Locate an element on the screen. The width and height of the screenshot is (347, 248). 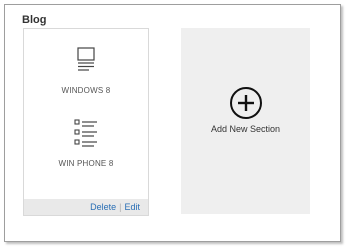
edit-link: Edit is located at coordinates (132, 207).